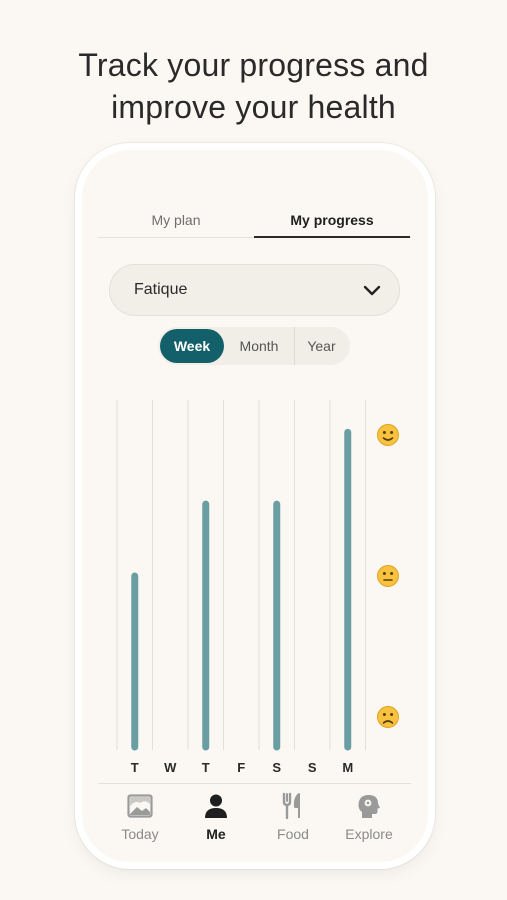 The image size is (507, 900). Describe the element at coordinates (369, 834) in the screenshot. I see `nav-label-explore: Explore` at that location.